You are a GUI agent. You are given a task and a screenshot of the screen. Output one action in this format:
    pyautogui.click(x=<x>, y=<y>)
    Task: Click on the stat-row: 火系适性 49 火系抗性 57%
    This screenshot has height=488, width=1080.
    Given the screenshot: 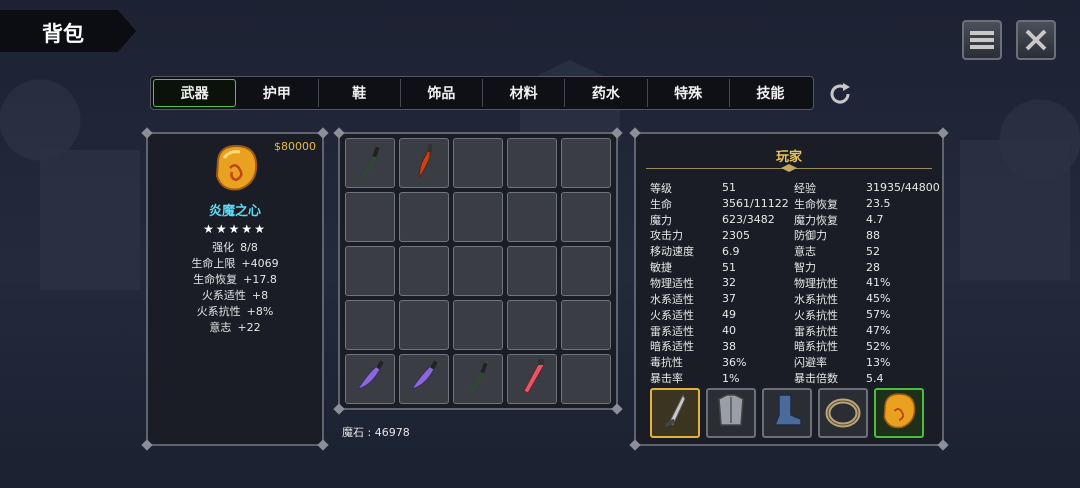 What is the action you would take?
    pyautogui.click(x=795, y=315)
    